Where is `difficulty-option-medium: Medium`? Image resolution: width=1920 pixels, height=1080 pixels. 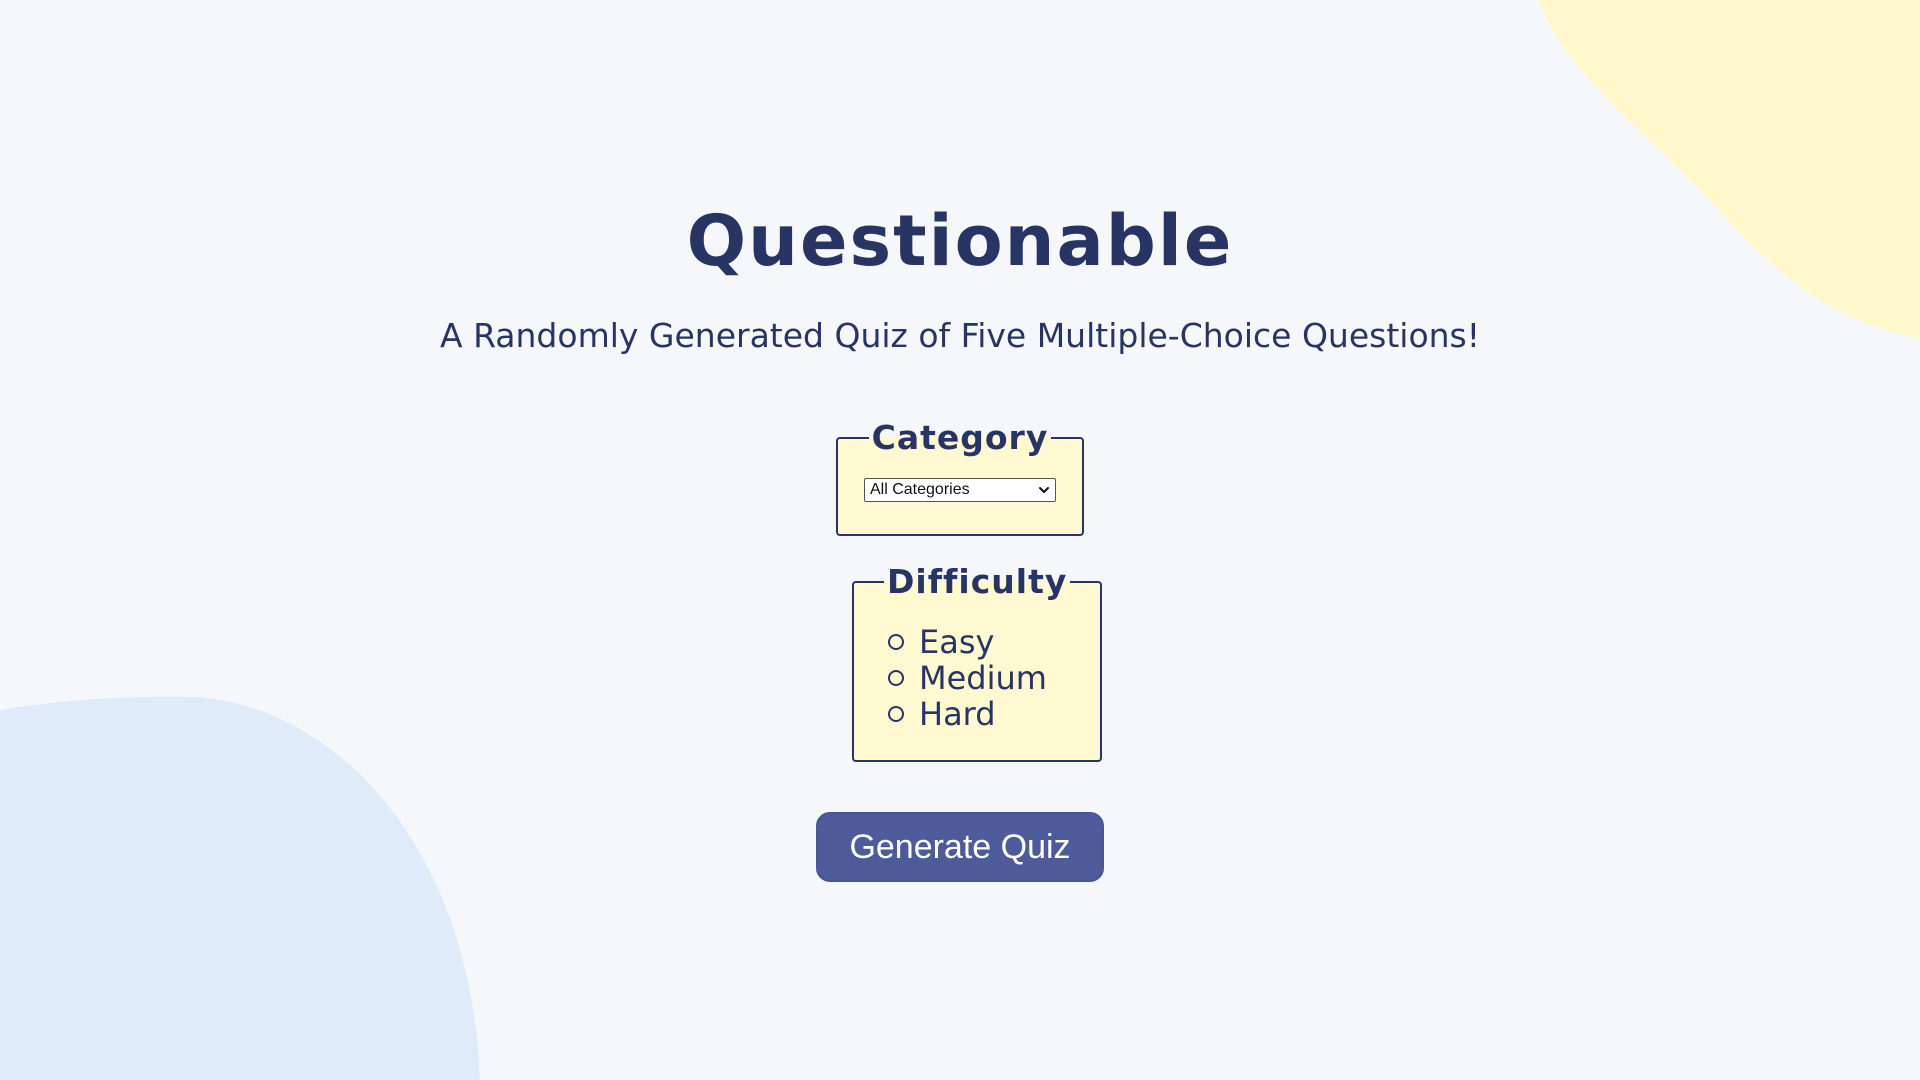 difficulty-option-medium: Medium is located at coordinates (977, 678).